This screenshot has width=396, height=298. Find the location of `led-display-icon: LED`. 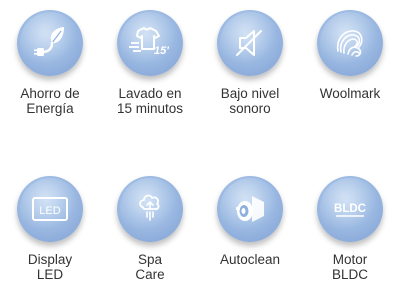

led-display-icon: LED is located at coordinates (50, 209).